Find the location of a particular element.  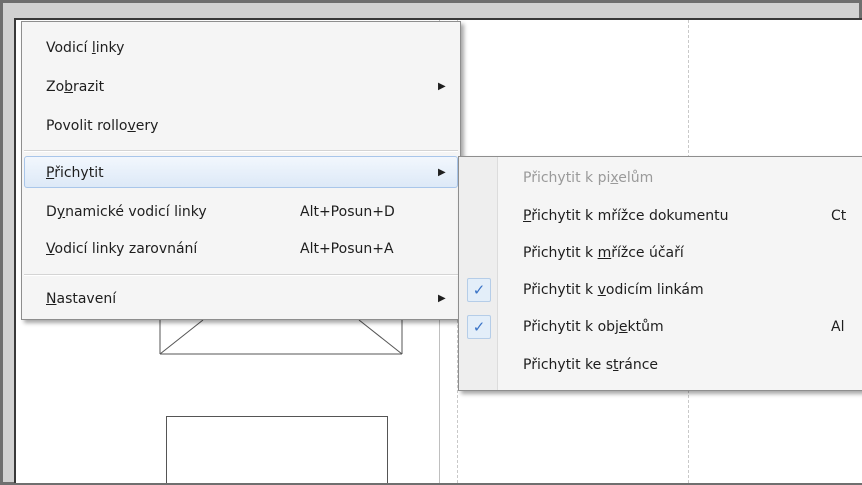

submenu-item-mrizka-dokumentu: Přichytit k mřížce dokumentu Ct is located at coordinates (661, 216).